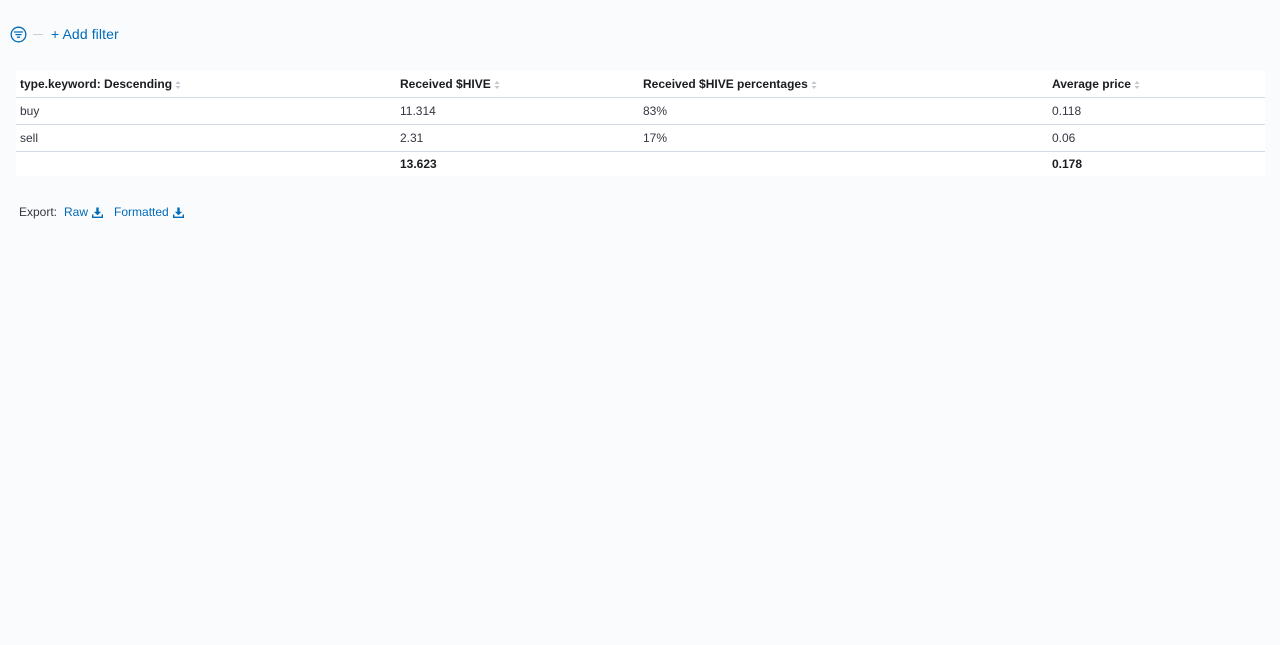 The width and height of the screenshot is (1280, 645). Describe the element at coordinates (843, 164) in the screenshot. I see `total-cell-percentage` at that location.